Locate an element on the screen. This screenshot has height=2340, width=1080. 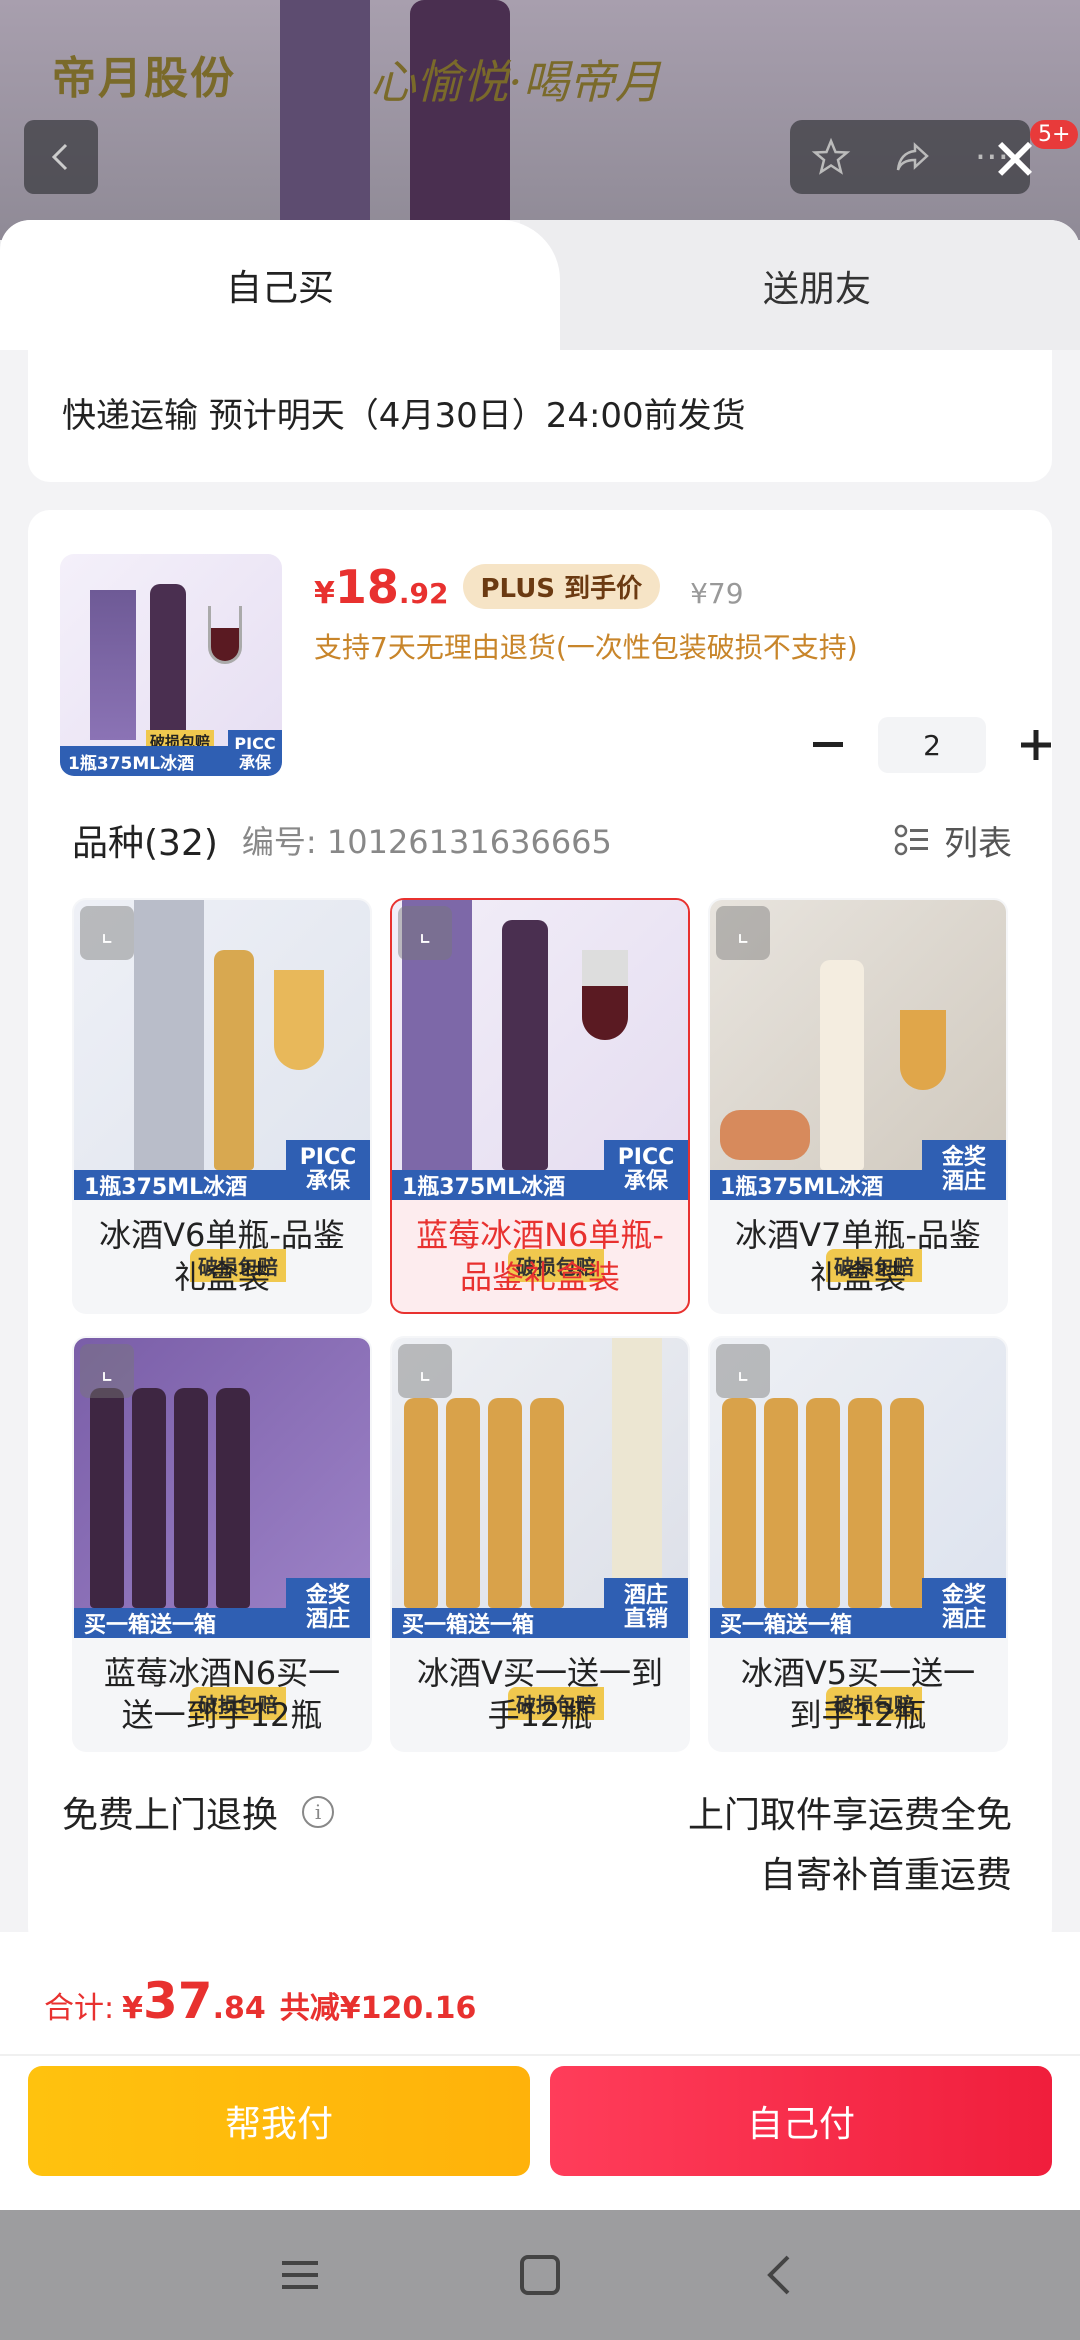
home-icon is located at coordinates (540, 2275).